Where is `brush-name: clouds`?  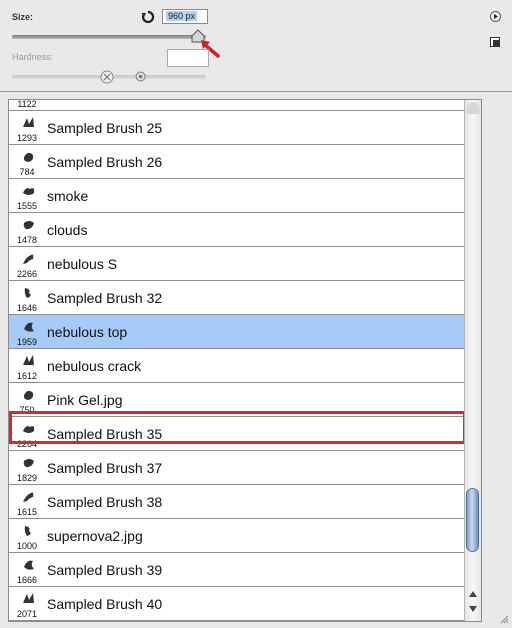 brush-name: clouds is located at coordinates (67, 230).